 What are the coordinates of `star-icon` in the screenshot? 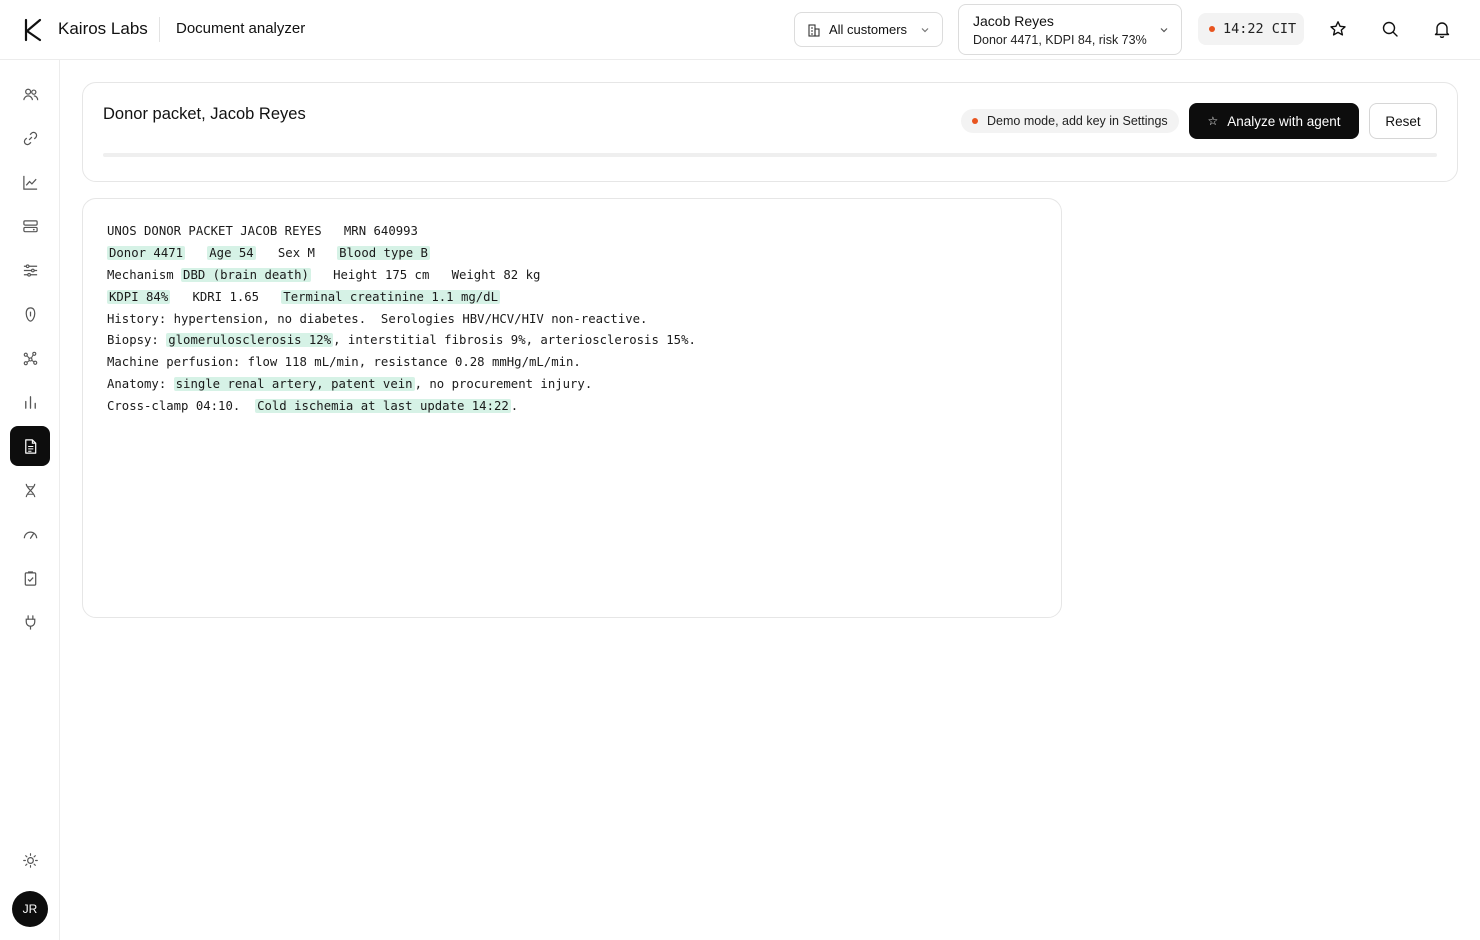 It's located at (1338, 29).